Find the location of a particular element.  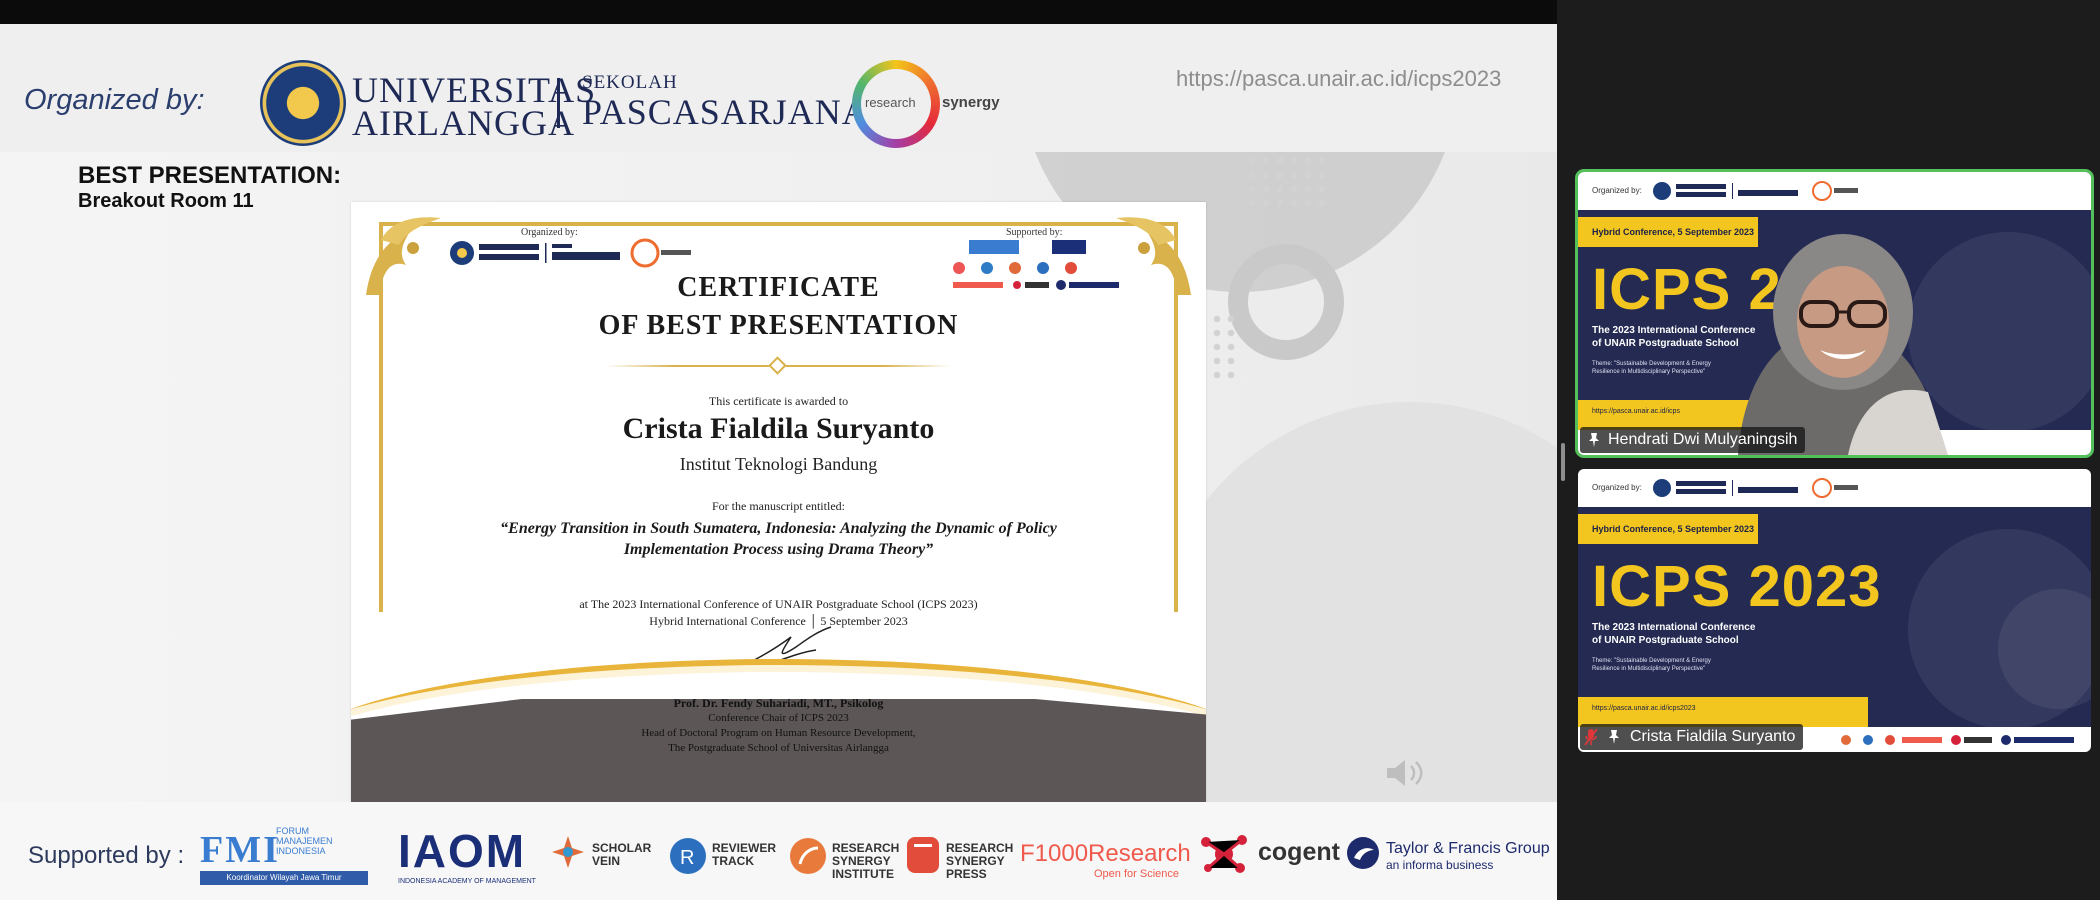

award-title: BEST PRESENTATION: is located at coordinates (210, 175).